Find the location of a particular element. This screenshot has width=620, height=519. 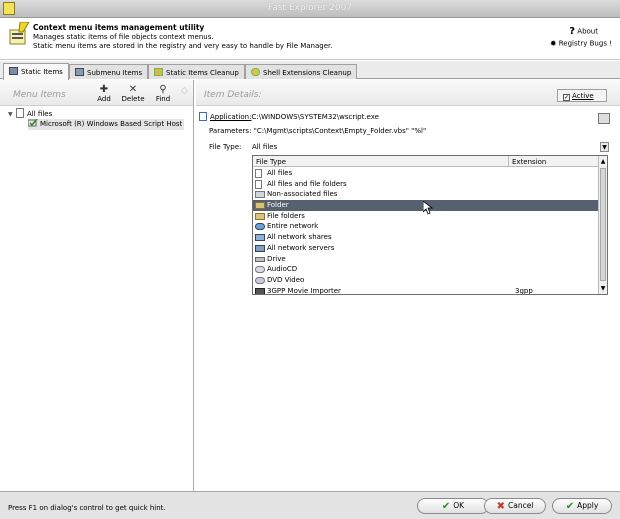

tab-static-items-cleanup: Static Items Cleanup is located at coordinates (196, 71).